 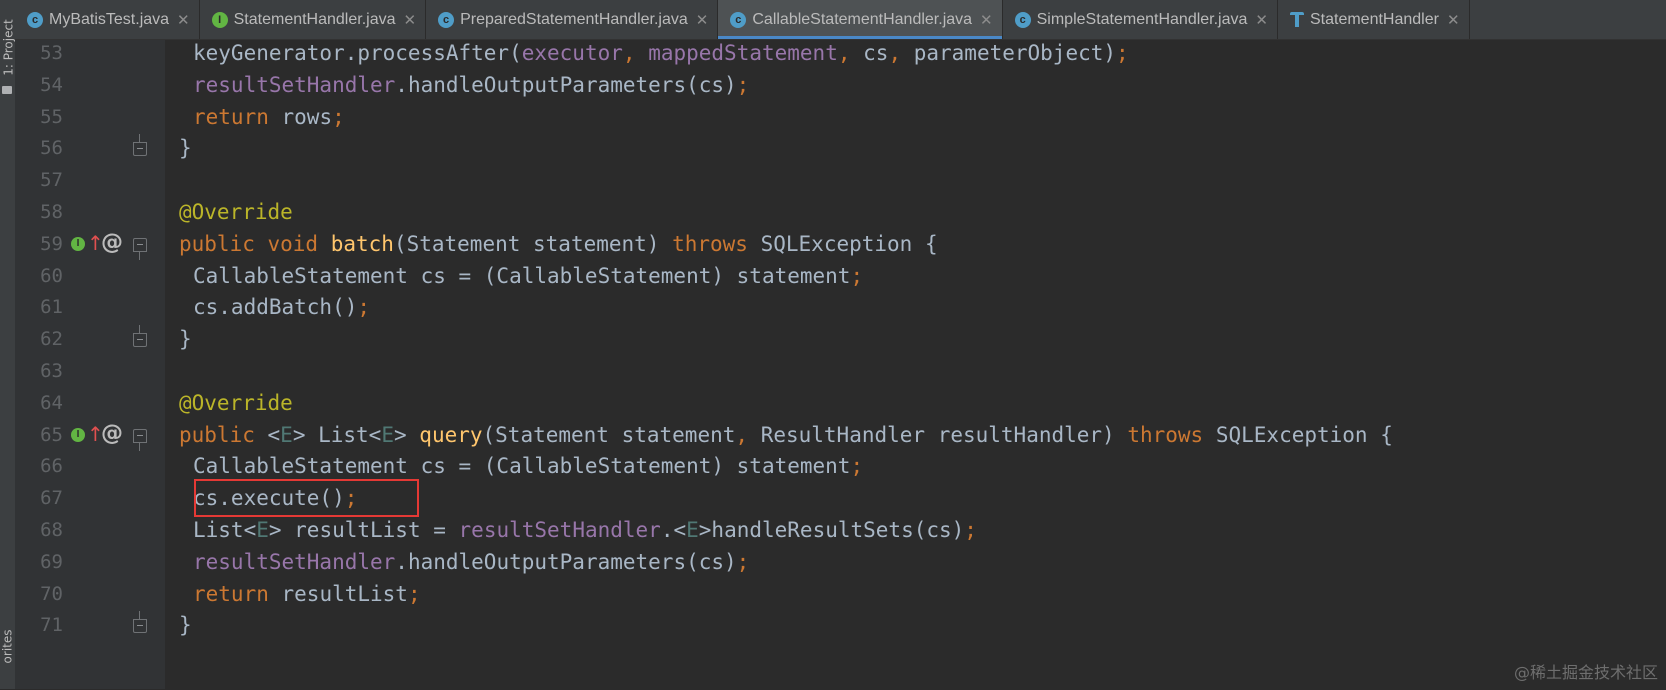 What do you see at coordinates (90, 85) in the screenshot?
I see `gutter-line: 54` at bounding box center [90, 85].